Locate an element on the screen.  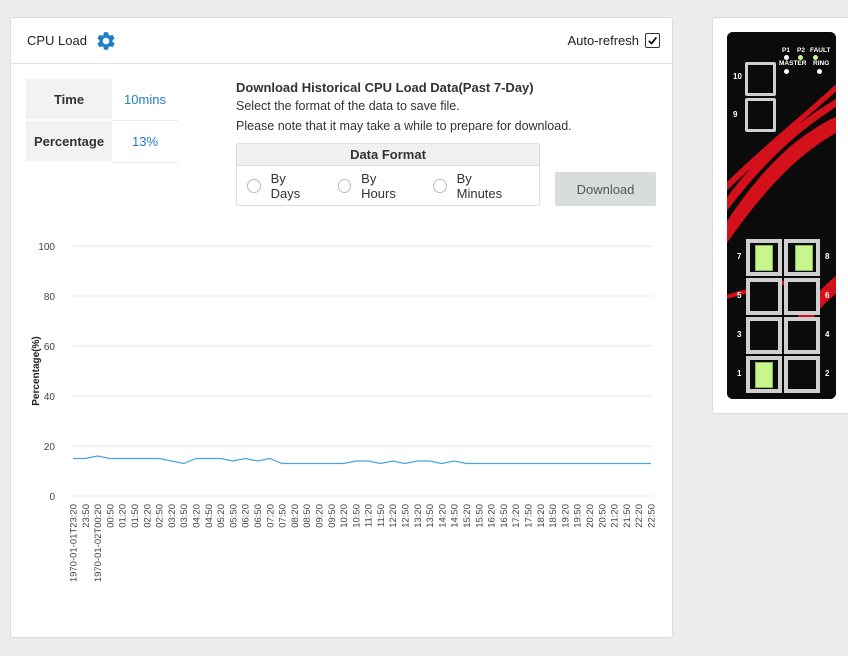
led-label-fault: FAULT is located at coordinates (820, 50).